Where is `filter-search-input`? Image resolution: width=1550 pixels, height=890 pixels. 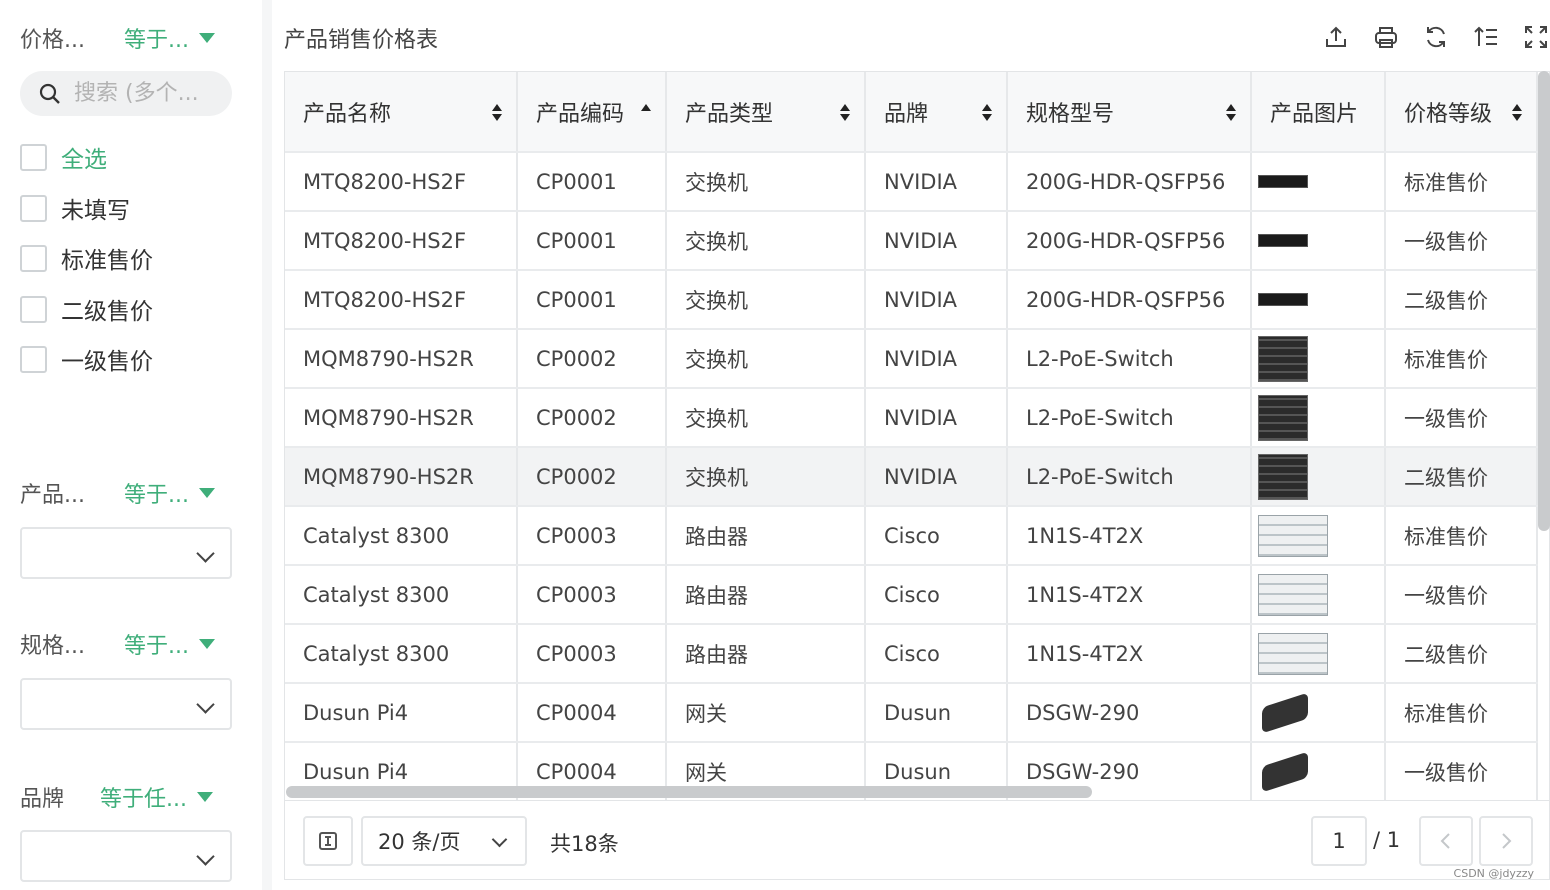 filter-search-input is located at coordinates (149, 93).